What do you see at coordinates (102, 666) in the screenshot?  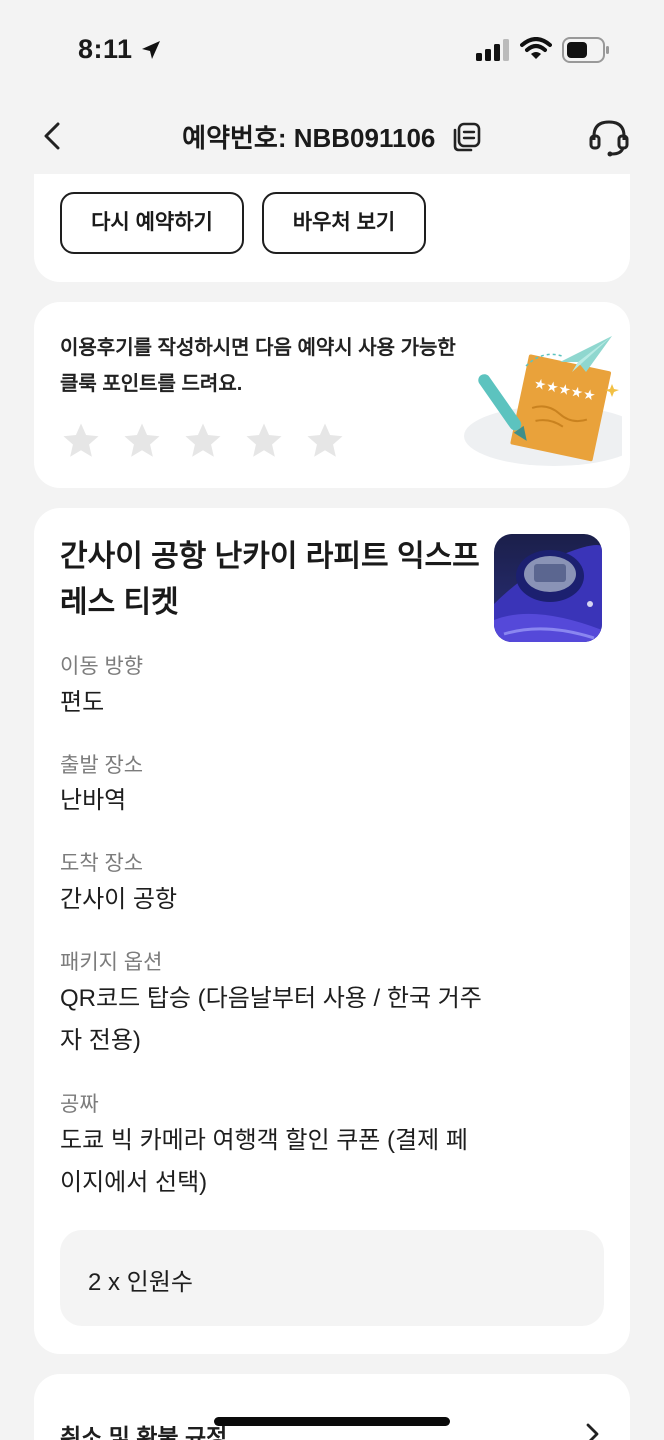 I see `field-label-direction: 이동 방향` at bounding box center [102, 666].